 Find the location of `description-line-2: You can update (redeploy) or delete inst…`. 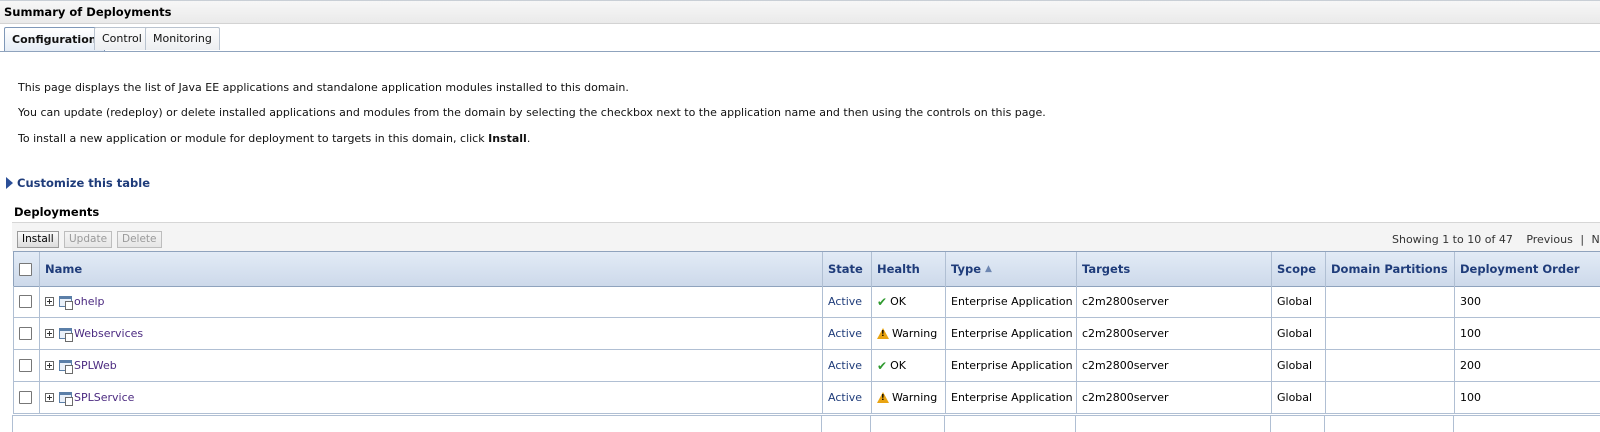

description-line-2: You can update (redeploy) or delete inst… is located at coordinates (532, 112).